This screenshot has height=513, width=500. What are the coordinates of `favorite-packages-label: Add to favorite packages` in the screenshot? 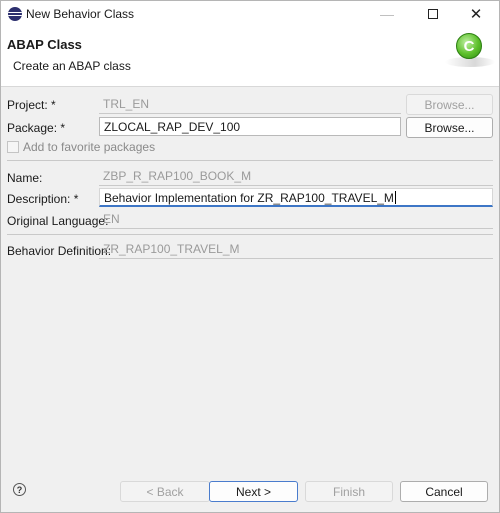 It's located at (89, 147).